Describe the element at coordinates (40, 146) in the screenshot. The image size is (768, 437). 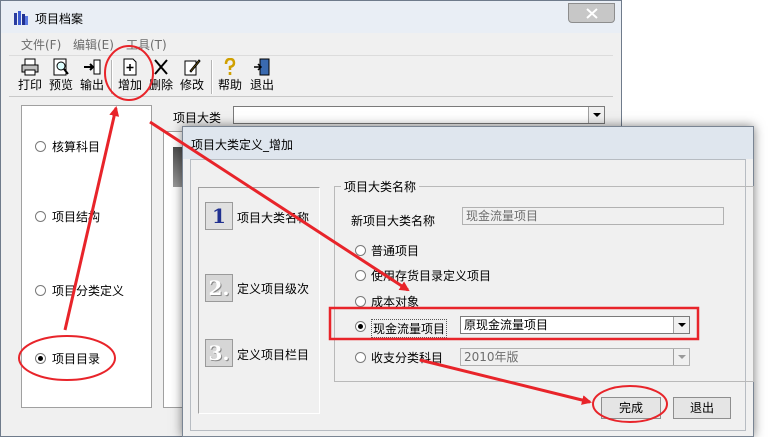
I see `radio-accounting-subject` at that location.